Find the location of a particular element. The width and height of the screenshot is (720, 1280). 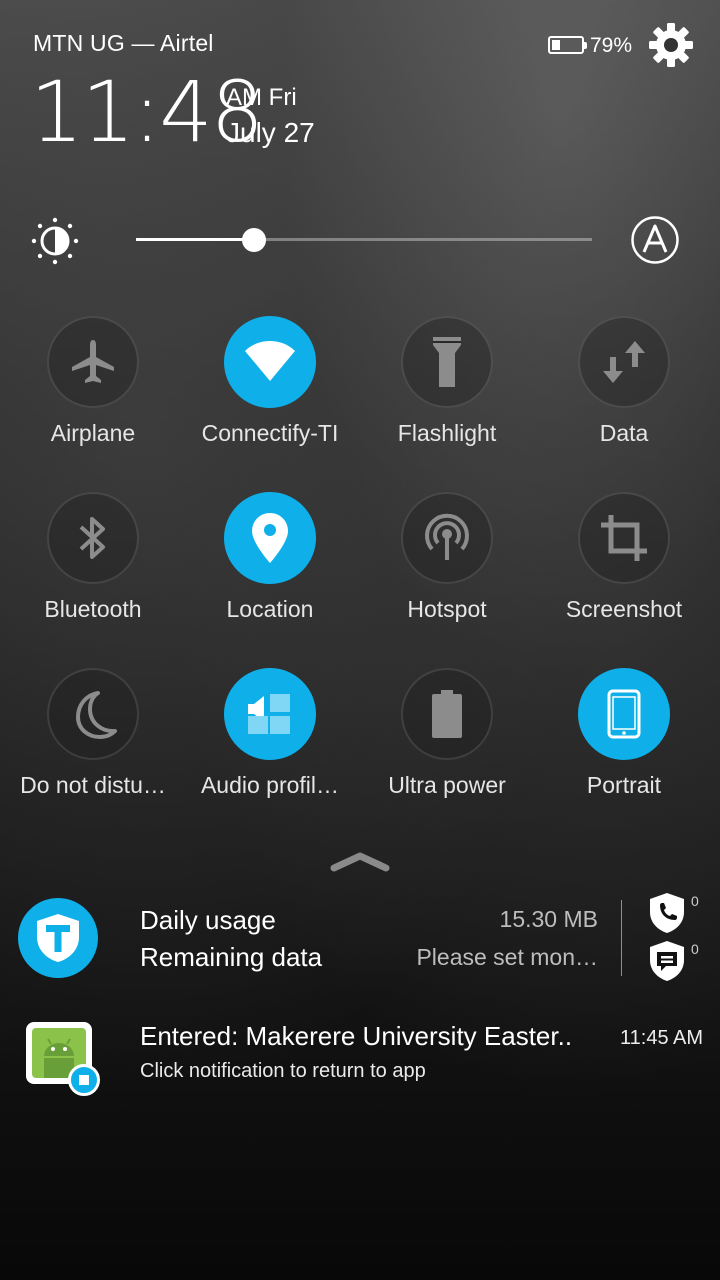

daily-usage-value: 15.30 MB is located at coordinates (548, 919).